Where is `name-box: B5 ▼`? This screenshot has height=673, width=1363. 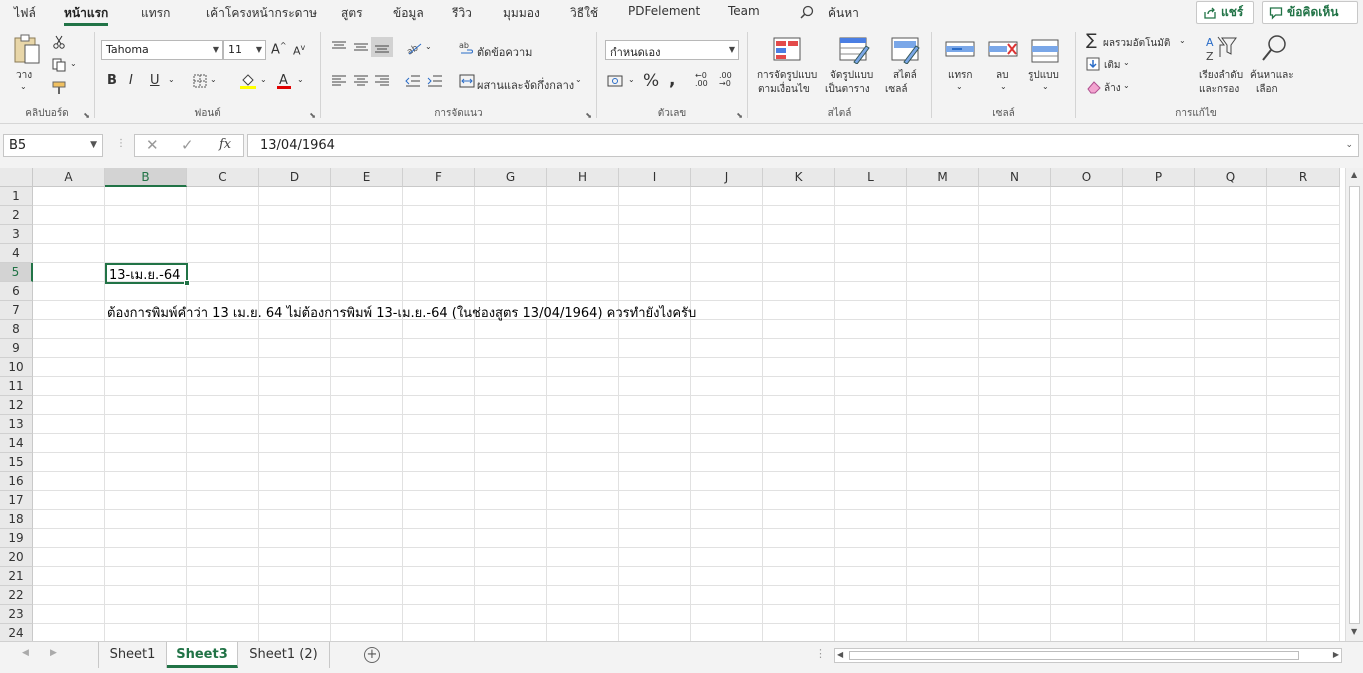 name-box: B5 ▼ is located at coordinates (53, 145).